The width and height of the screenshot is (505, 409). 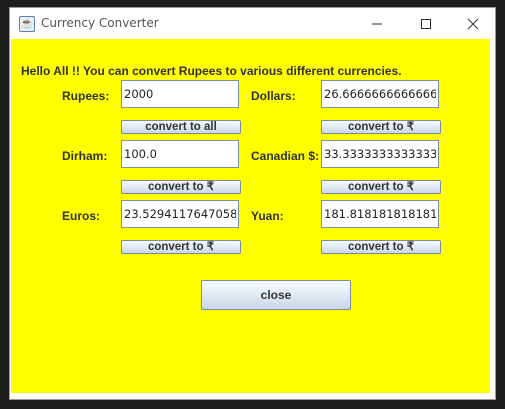 I want to click on dirham-input, so click(x=180, y=154).